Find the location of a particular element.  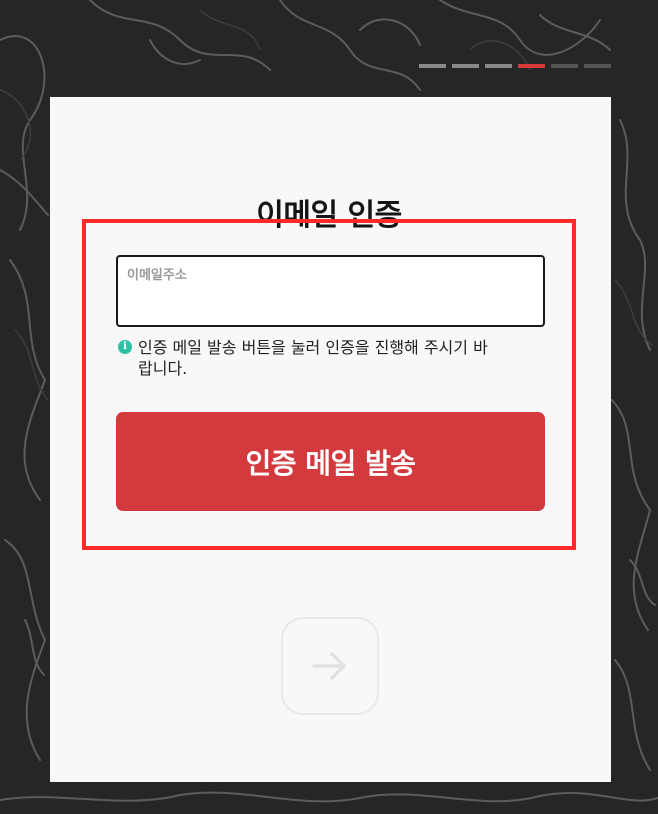

next-step-button is located at coordinates (330, 666).